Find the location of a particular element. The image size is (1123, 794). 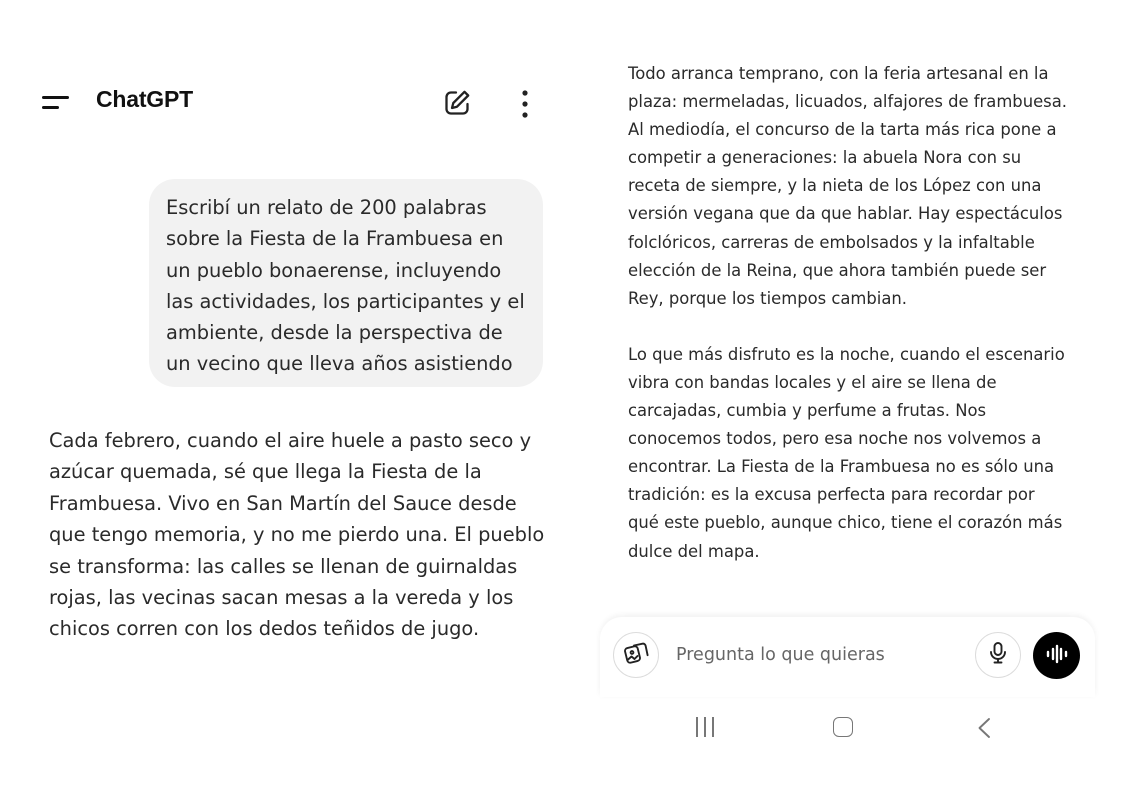

prompt-input is located at coordinates (818, 655).